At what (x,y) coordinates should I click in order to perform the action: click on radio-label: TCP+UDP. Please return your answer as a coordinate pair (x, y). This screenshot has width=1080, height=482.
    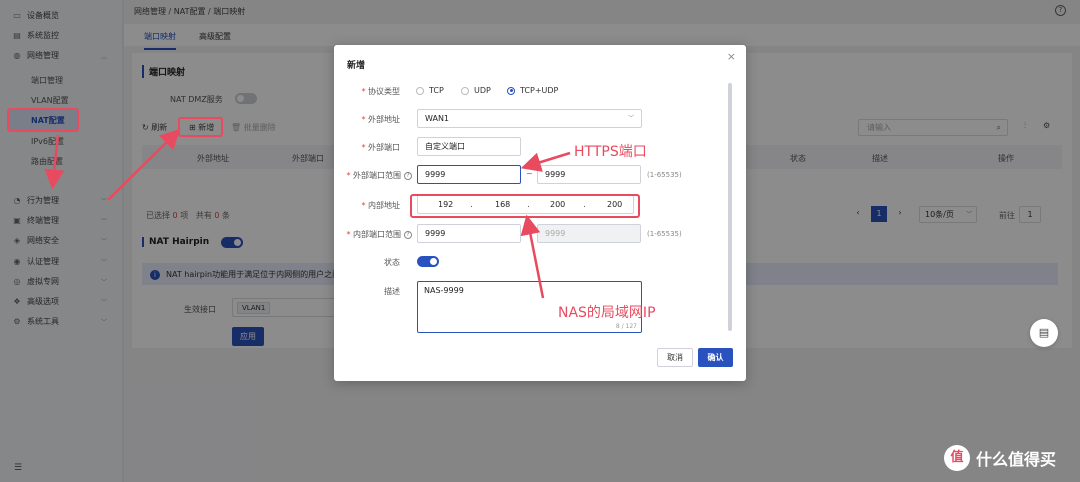
    Looking at the image, I should click on (539, 90).